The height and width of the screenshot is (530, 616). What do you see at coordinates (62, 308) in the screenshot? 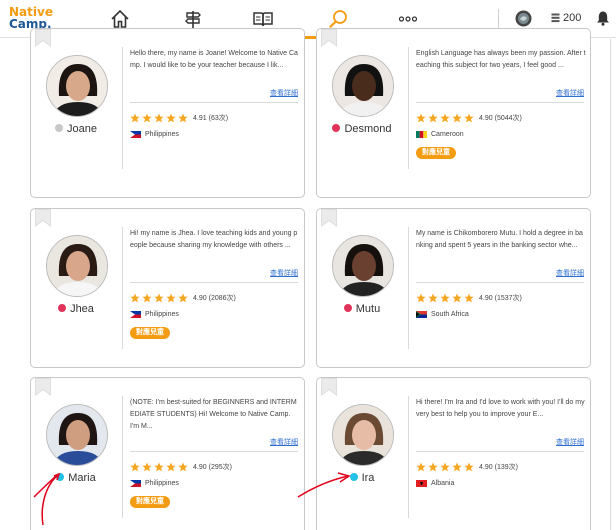
I see `status-dot-busy` at bounding box center [62, 308].